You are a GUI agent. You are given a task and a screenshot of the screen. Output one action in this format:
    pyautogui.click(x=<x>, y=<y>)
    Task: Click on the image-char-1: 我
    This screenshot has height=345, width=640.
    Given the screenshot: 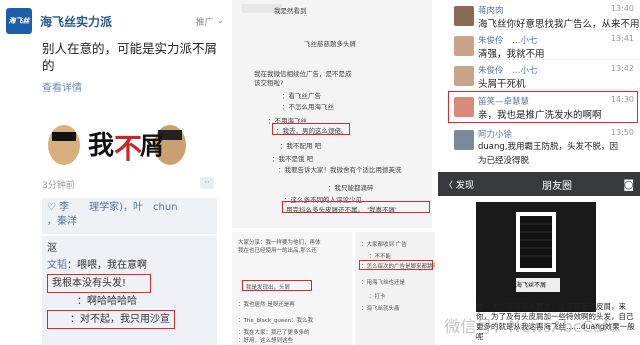 What is the action you would take?
    pyautogui.click(x=101, y=146)
    